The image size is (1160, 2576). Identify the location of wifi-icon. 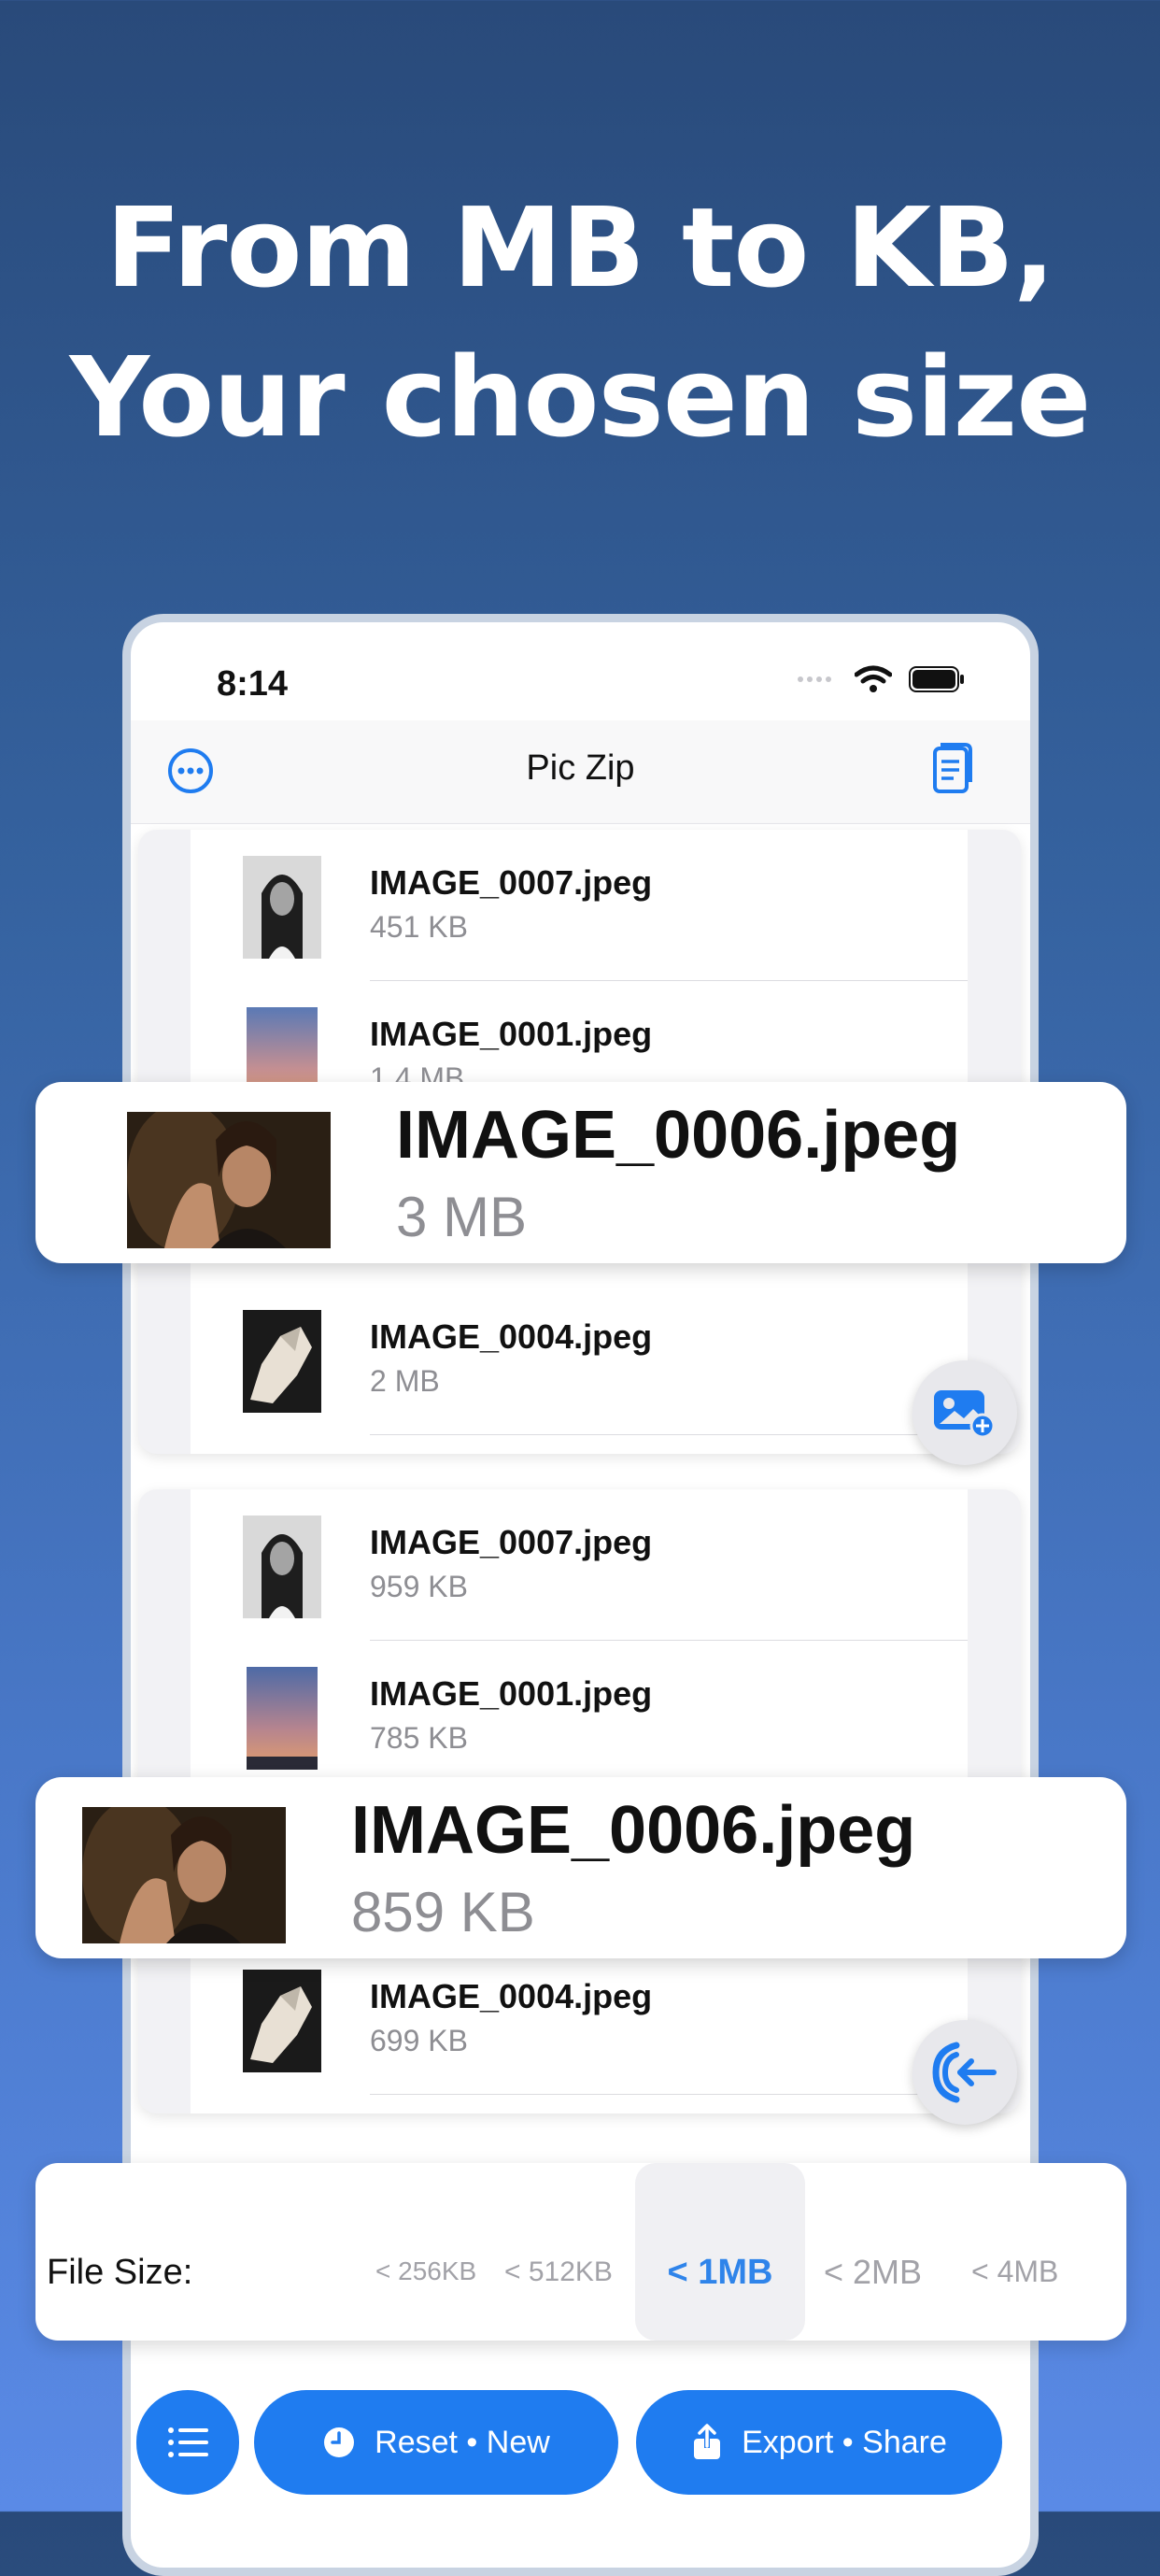
(874, 679).